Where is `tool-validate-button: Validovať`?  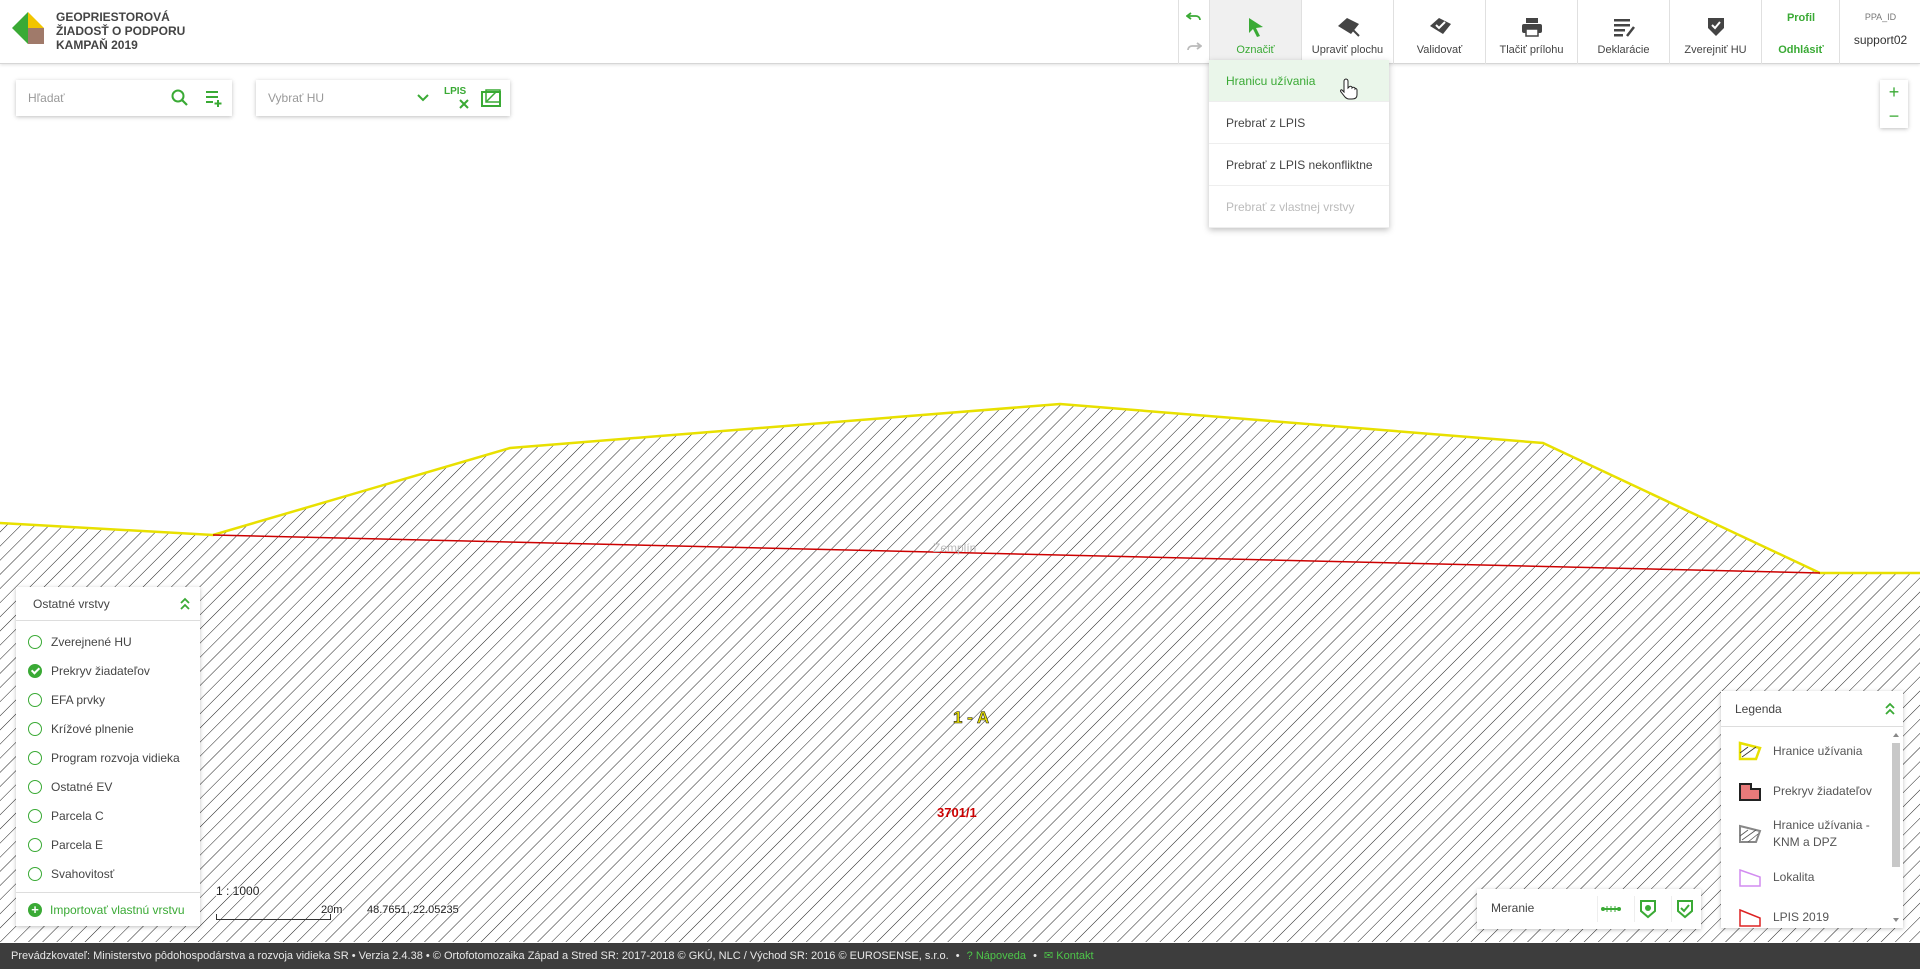 tool-validate-button: Validovať is located at coordinates (1439, 32).